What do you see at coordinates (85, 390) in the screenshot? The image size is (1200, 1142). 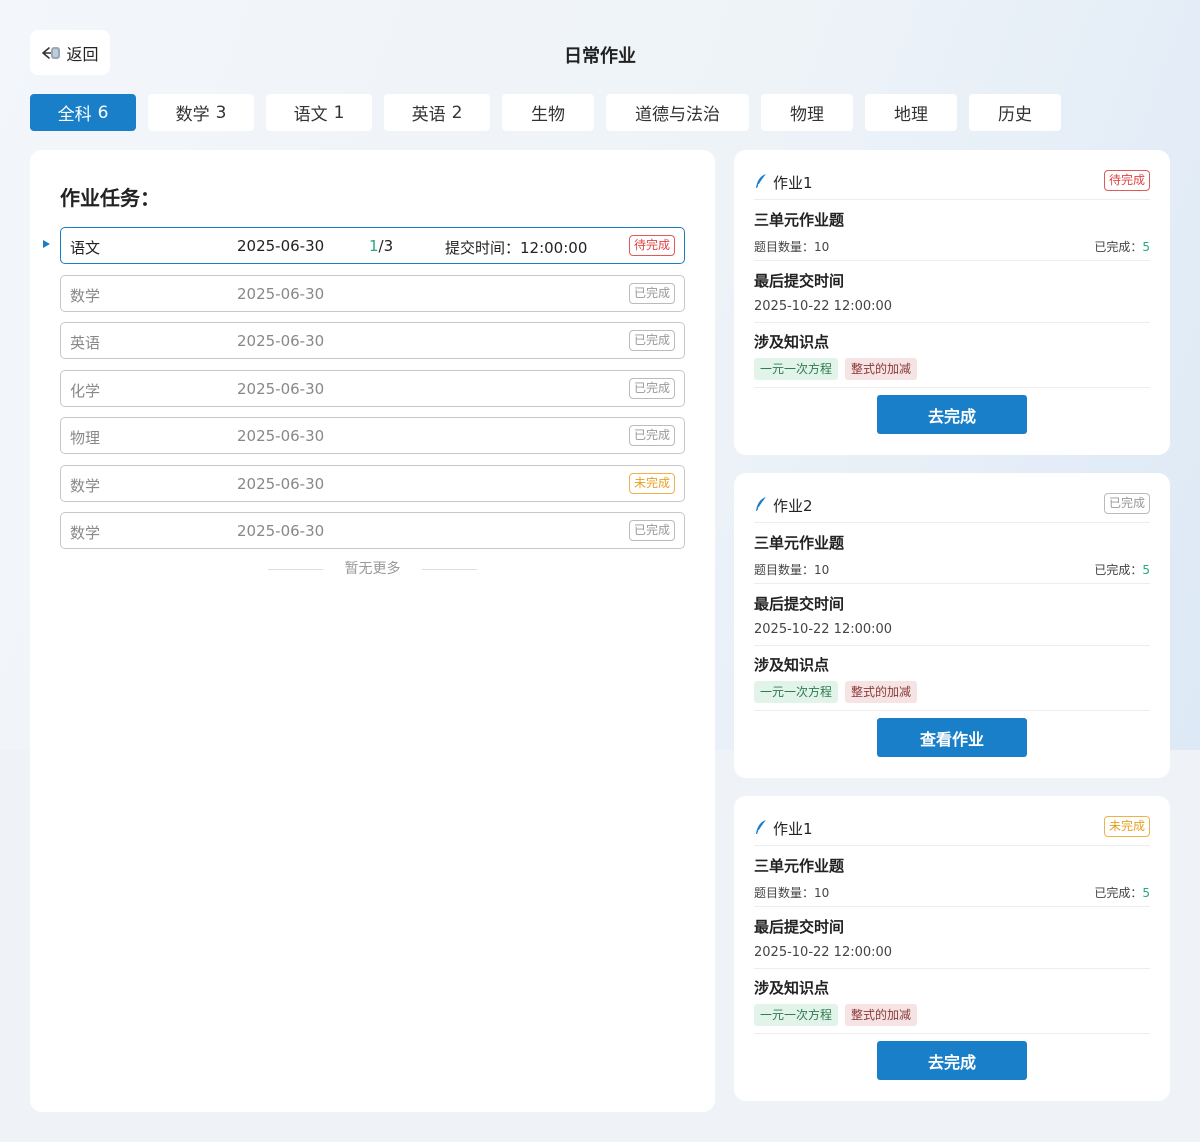 I see `task-subject: 化学` at bounding box center [85, 390].